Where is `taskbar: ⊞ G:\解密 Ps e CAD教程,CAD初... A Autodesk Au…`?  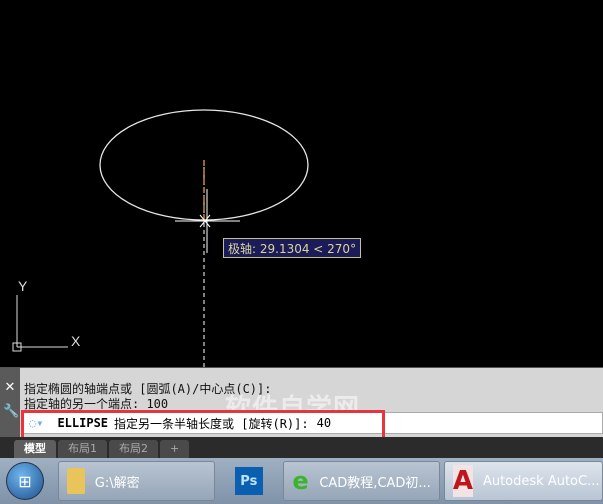
taskbar: ⊞ G:\解密 Ps e CAD教程,CAD初... A Autodesk Au… is located at coordinates (301, 481).